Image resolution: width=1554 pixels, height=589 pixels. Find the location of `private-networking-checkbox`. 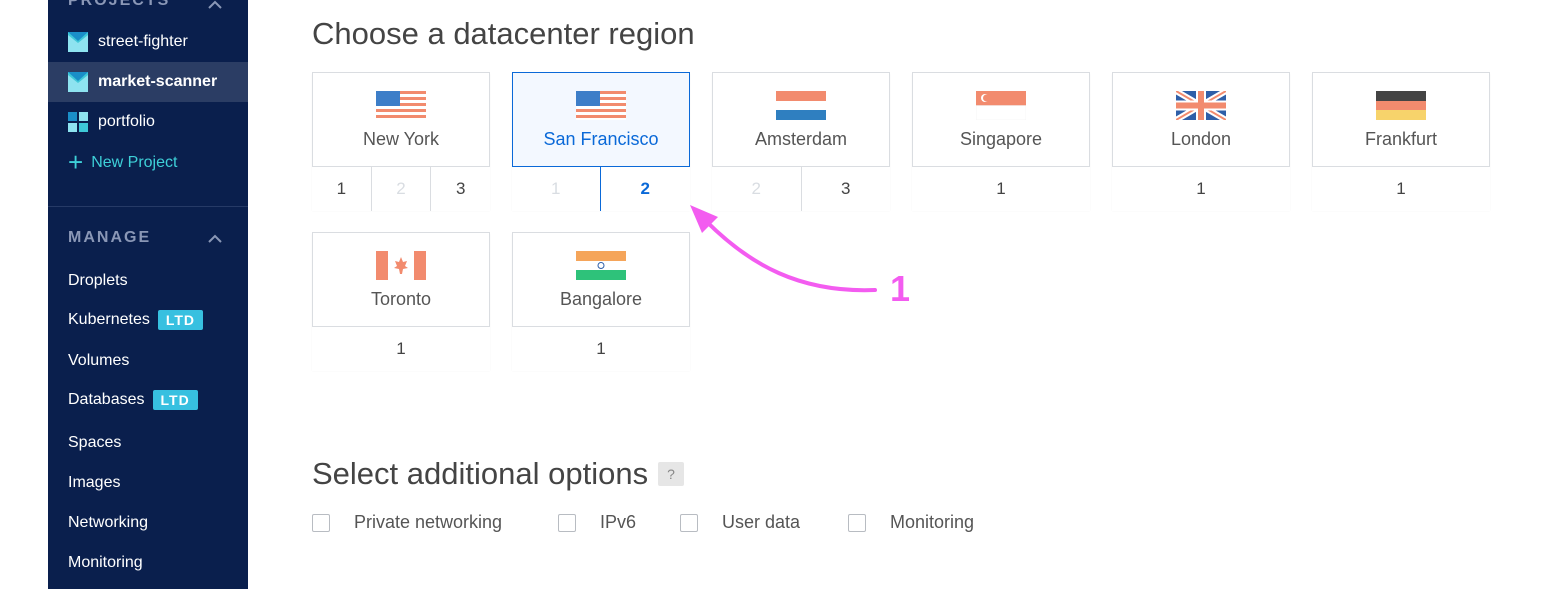

private-networking-checkbox is located at coordinates (321, 522).